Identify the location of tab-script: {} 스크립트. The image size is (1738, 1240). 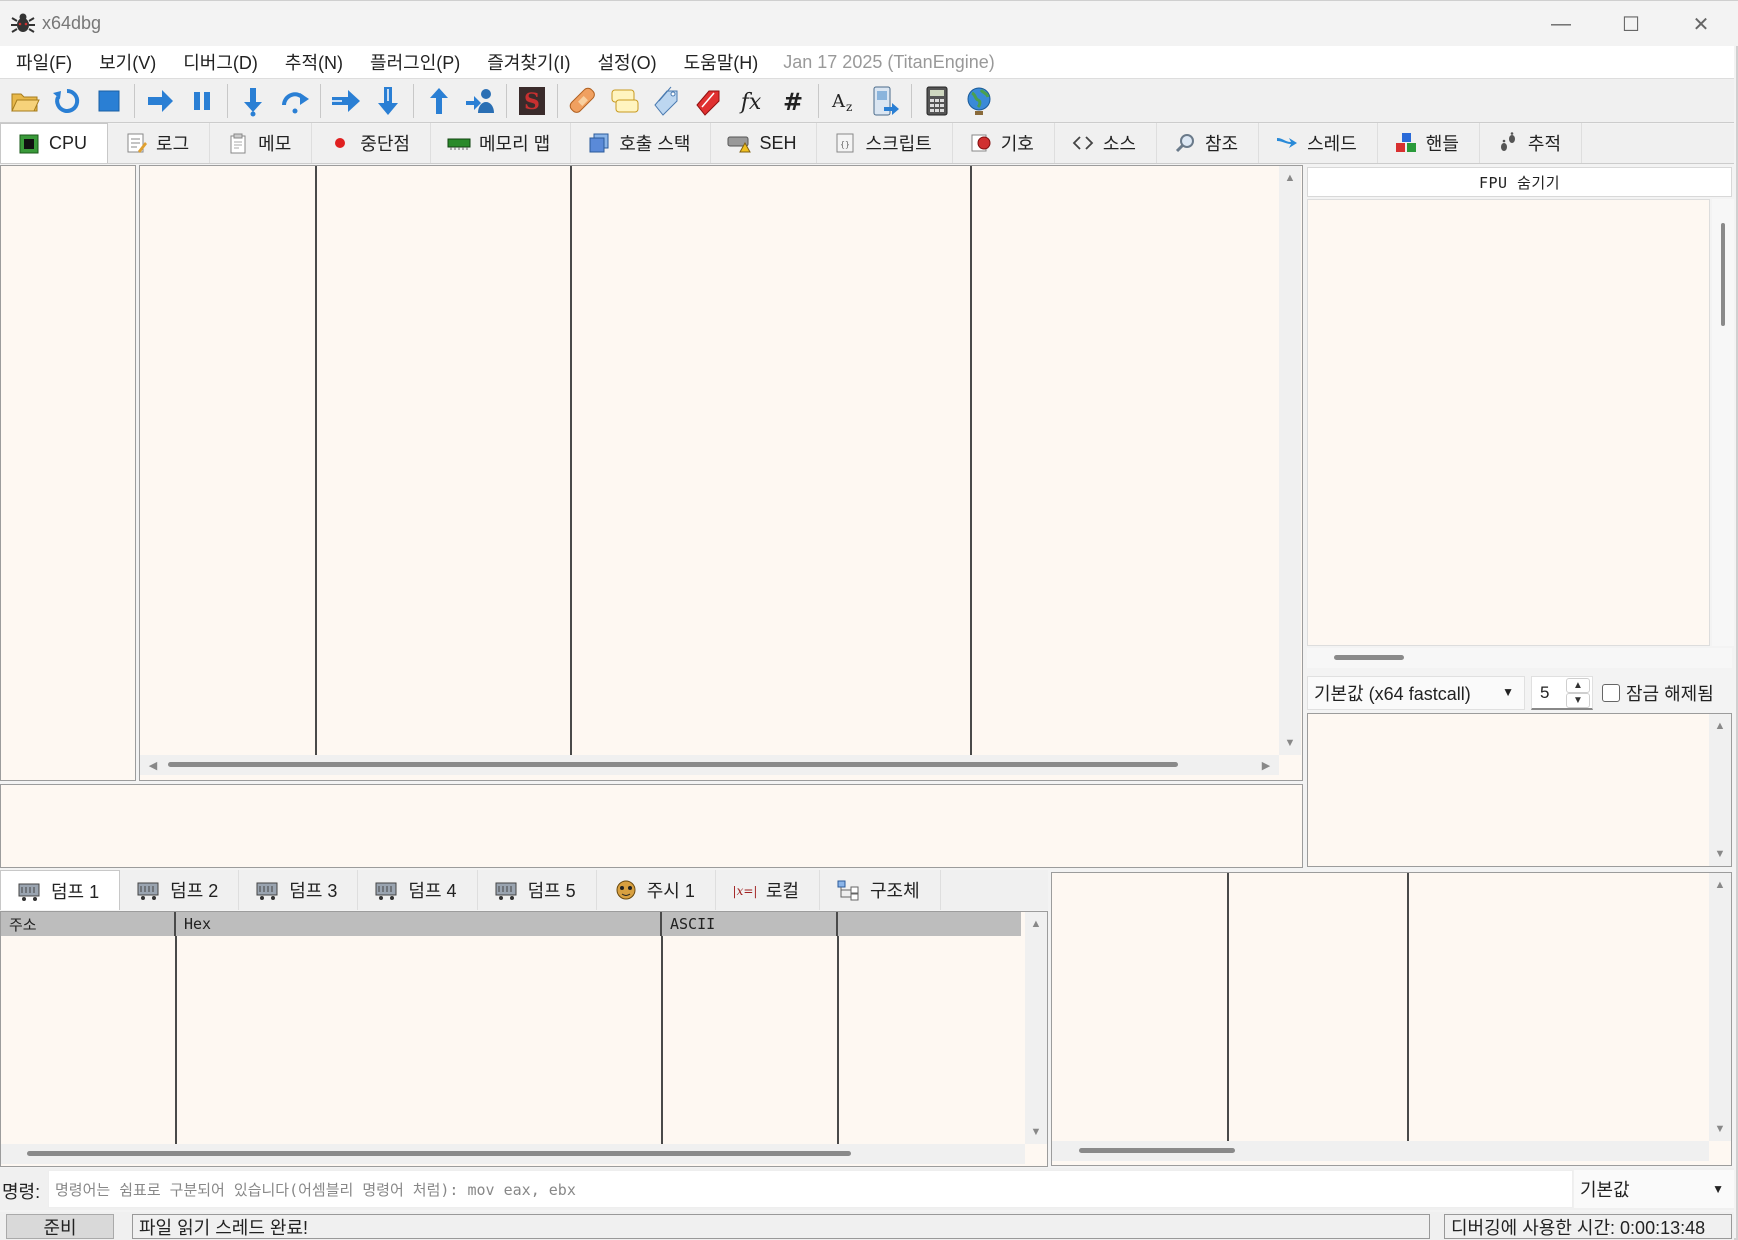
(885, 143).